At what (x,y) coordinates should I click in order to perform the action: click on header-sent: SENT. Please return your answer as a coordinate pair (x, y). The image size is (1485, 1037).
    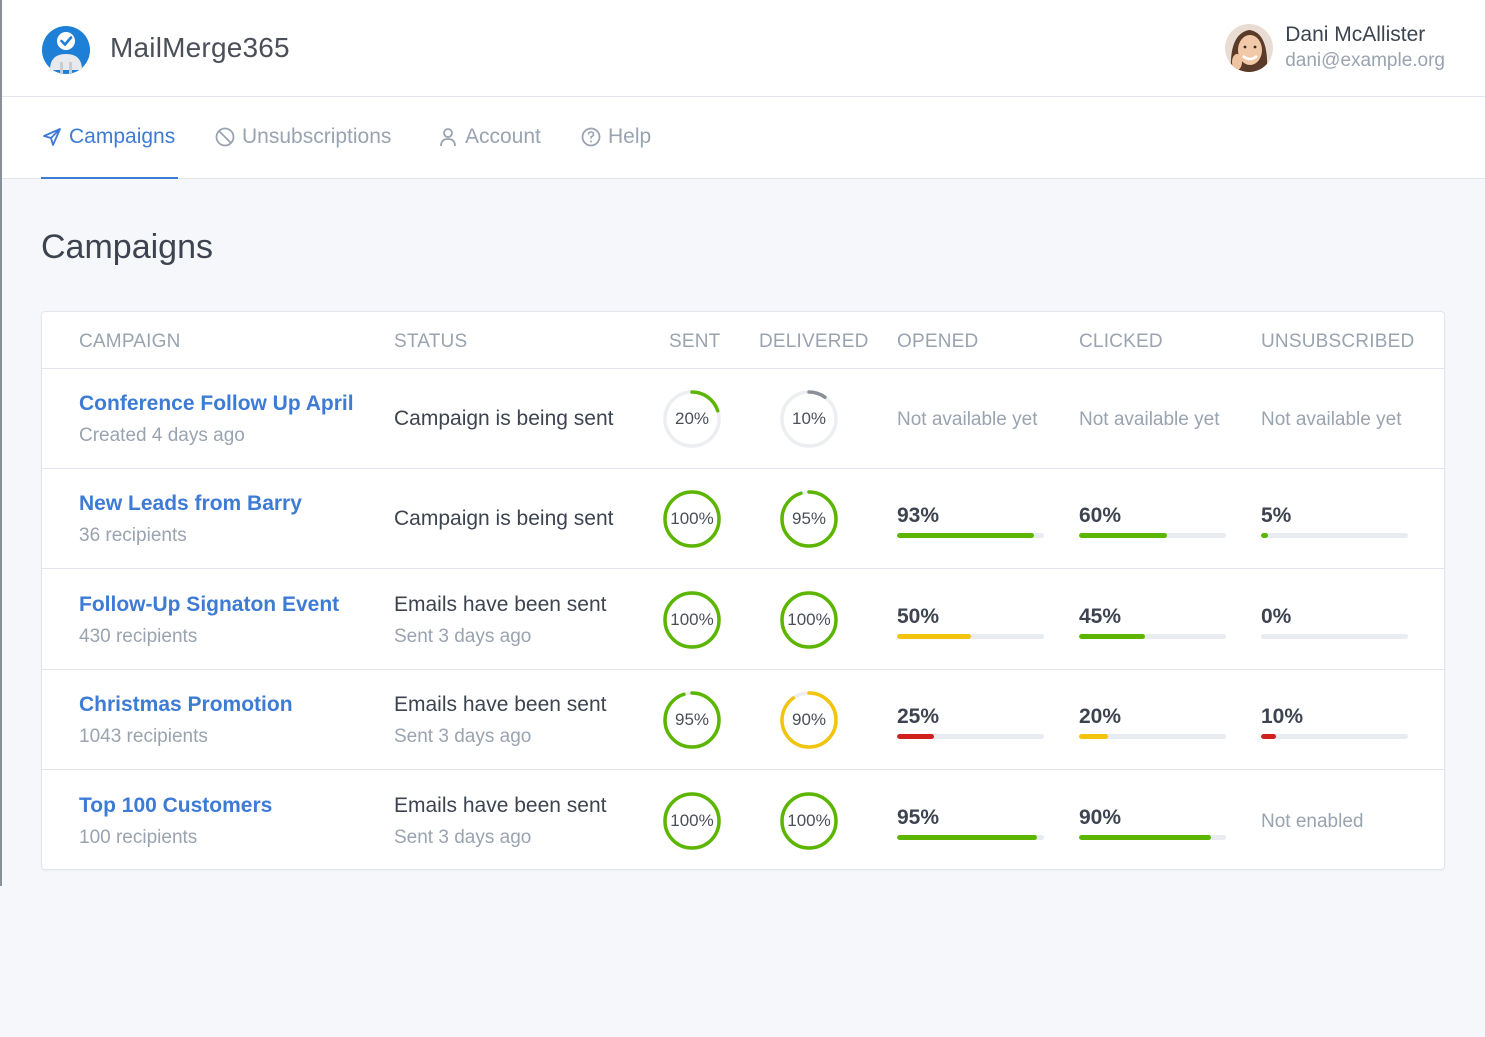
    Looking at the image, I should click on (695, 341).